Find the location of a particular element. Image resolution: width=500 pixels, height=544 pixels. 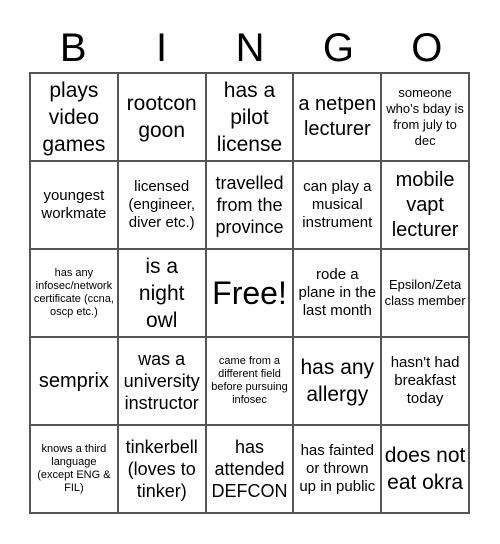

header-letter-i: I is located at coordinates (162, 48).